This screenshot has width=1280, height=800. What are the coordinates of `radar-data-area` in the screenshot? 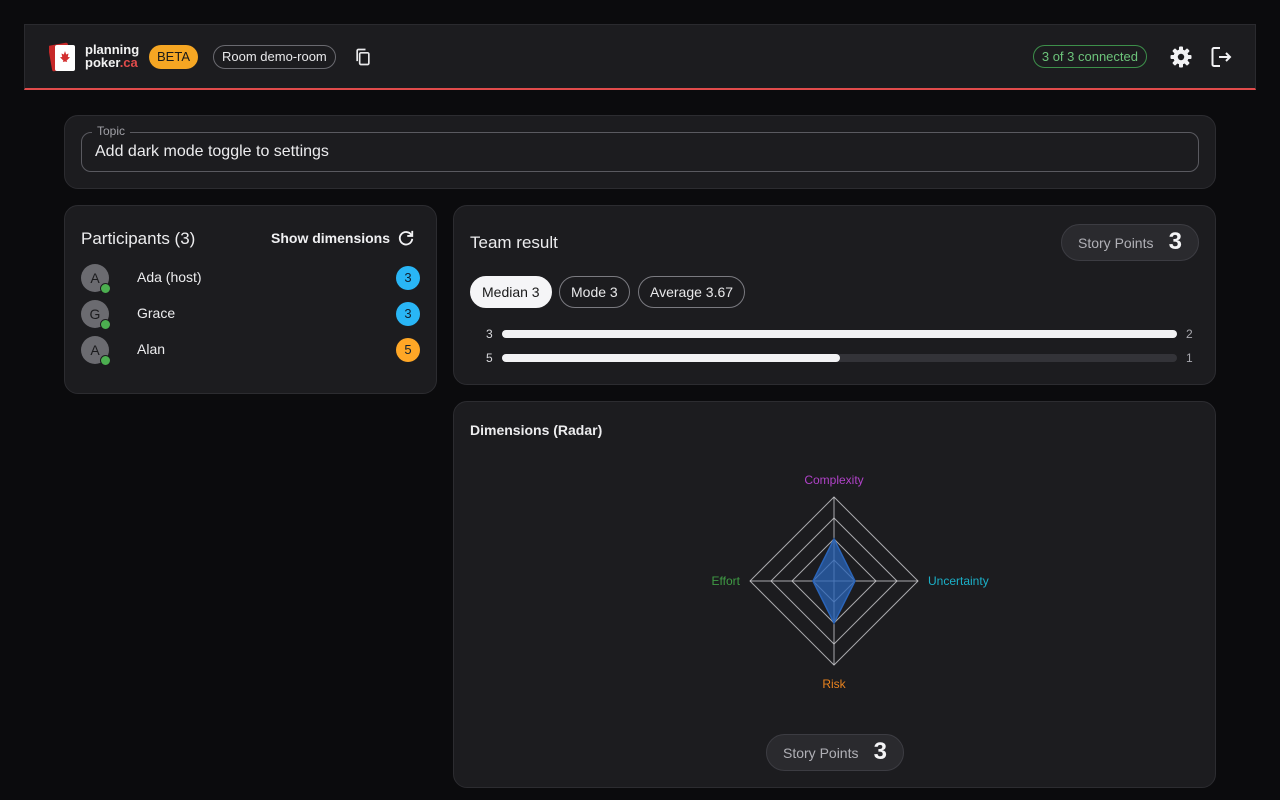 It's located at (834, 581).